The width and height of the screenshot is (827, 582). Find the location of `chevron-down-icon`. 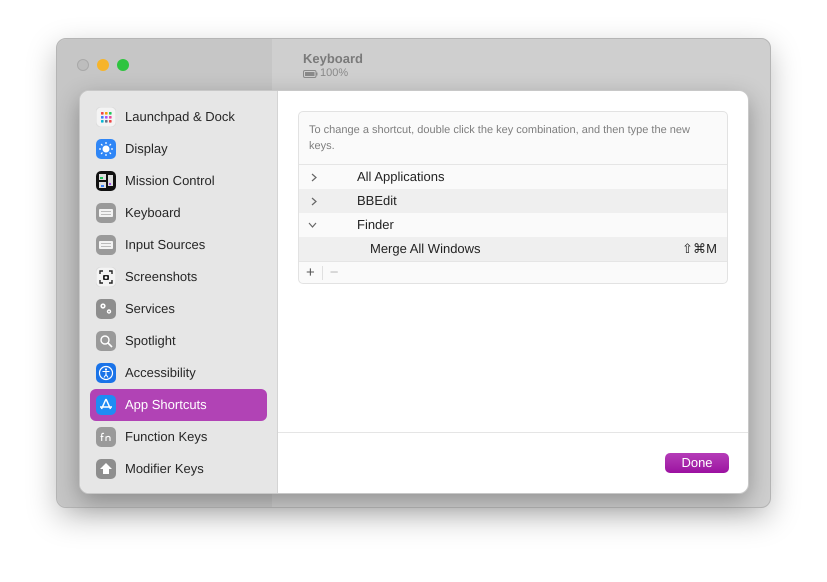

chevron-down-icon is located at coordinates (312, 225).